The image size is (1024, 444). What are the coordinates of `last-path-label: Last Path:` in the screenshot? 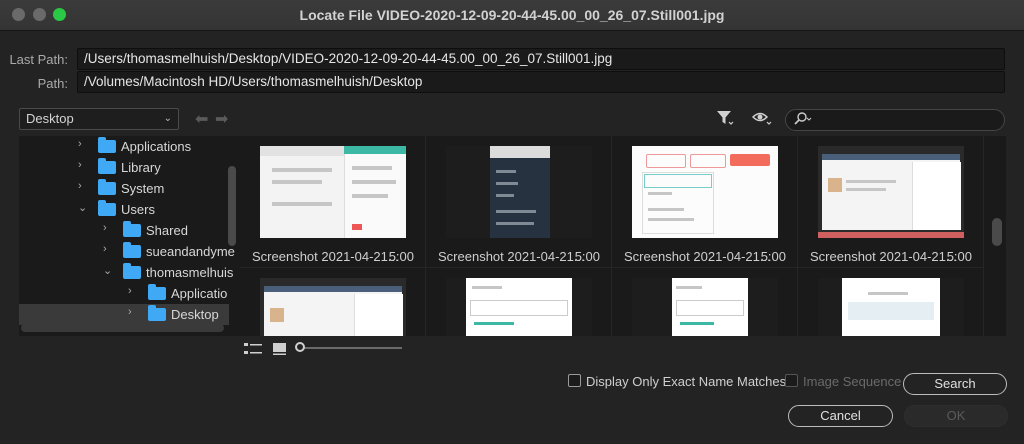 It's located at (38, 59).